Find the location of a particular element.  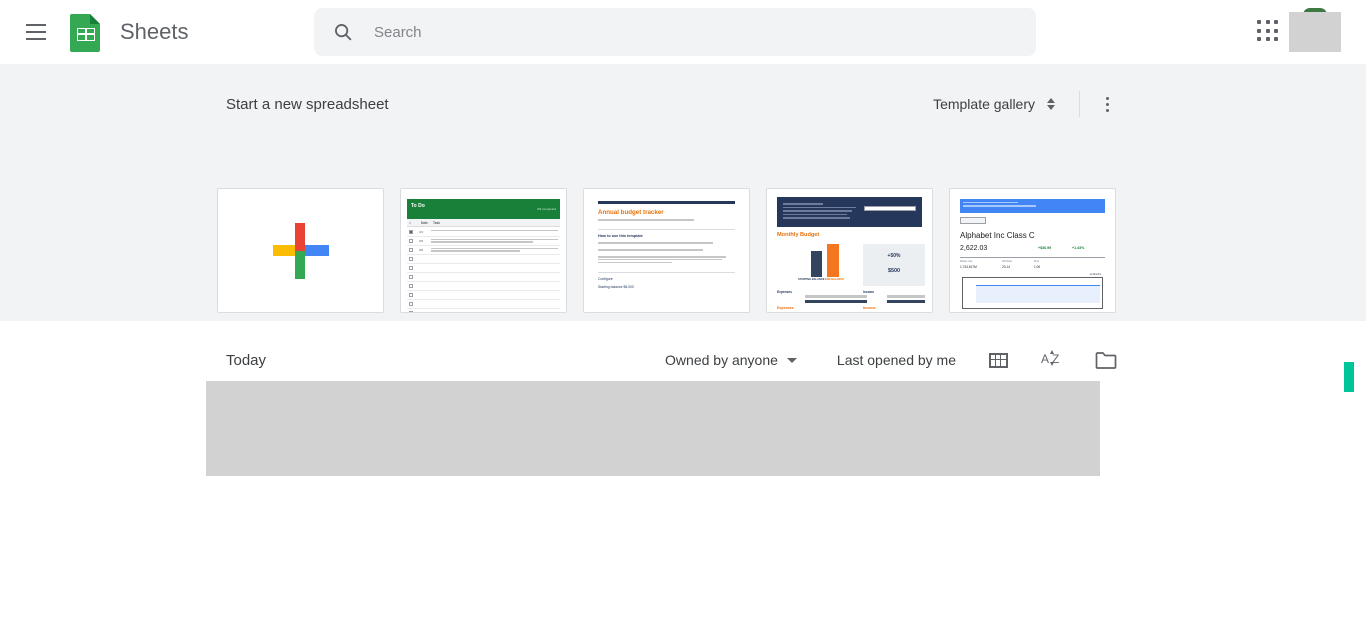

owner-filter-dropdown: Owned by anyone is located at coordinates (731, 360).